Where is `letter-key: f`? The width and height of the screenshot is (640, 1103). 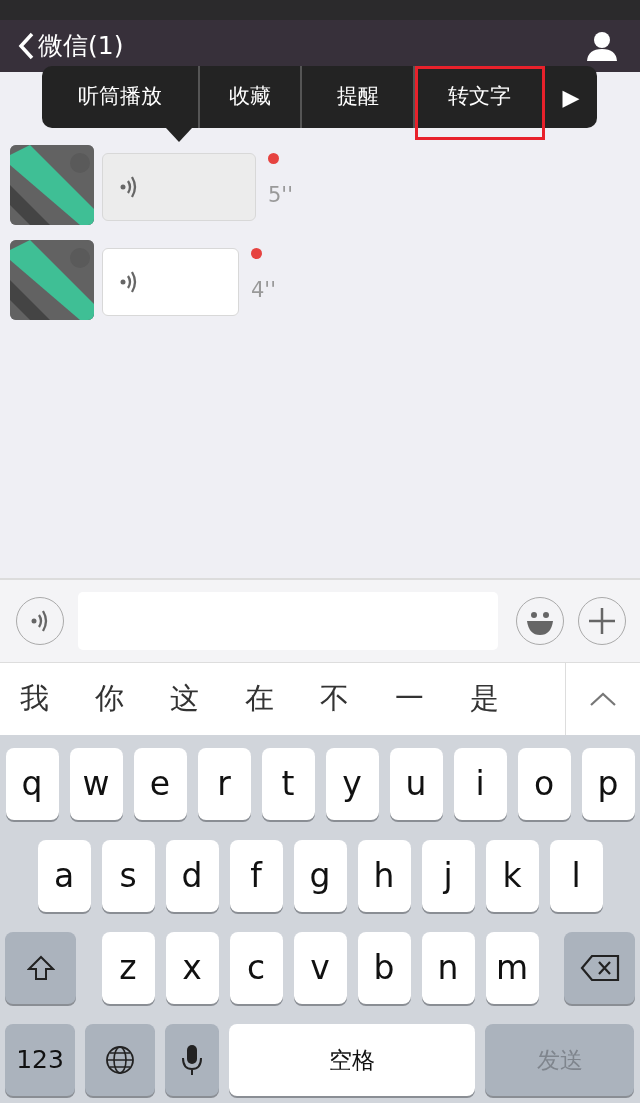
letter-key: f is located at coordinates (256, 876).